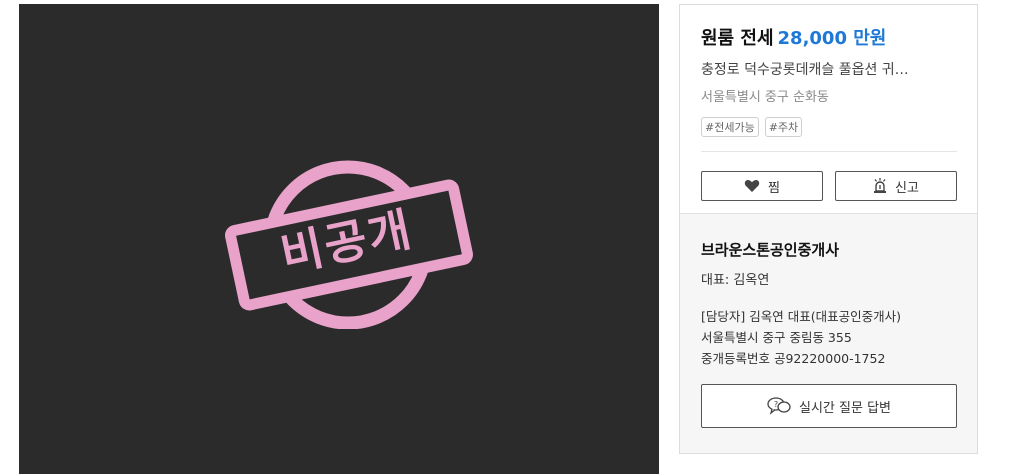  I want to click on tag-list: #전세가능 #주차, so click(829, 127).